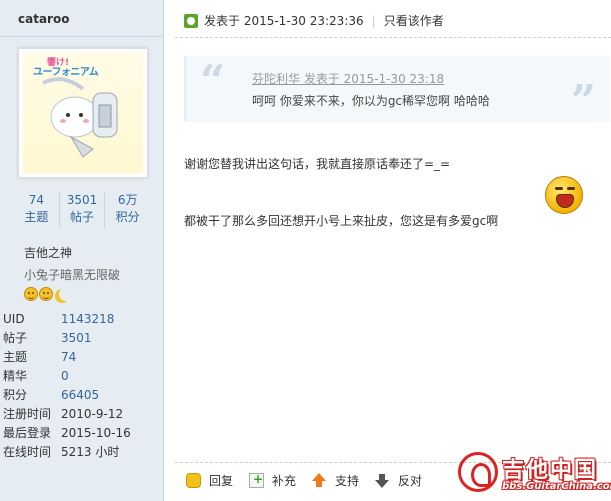 This screenshot has height=501, width=611. Describe the element at coordinates (382, 480) in the screenshot. I see `thumbs-down-arrow-icon` at that location.